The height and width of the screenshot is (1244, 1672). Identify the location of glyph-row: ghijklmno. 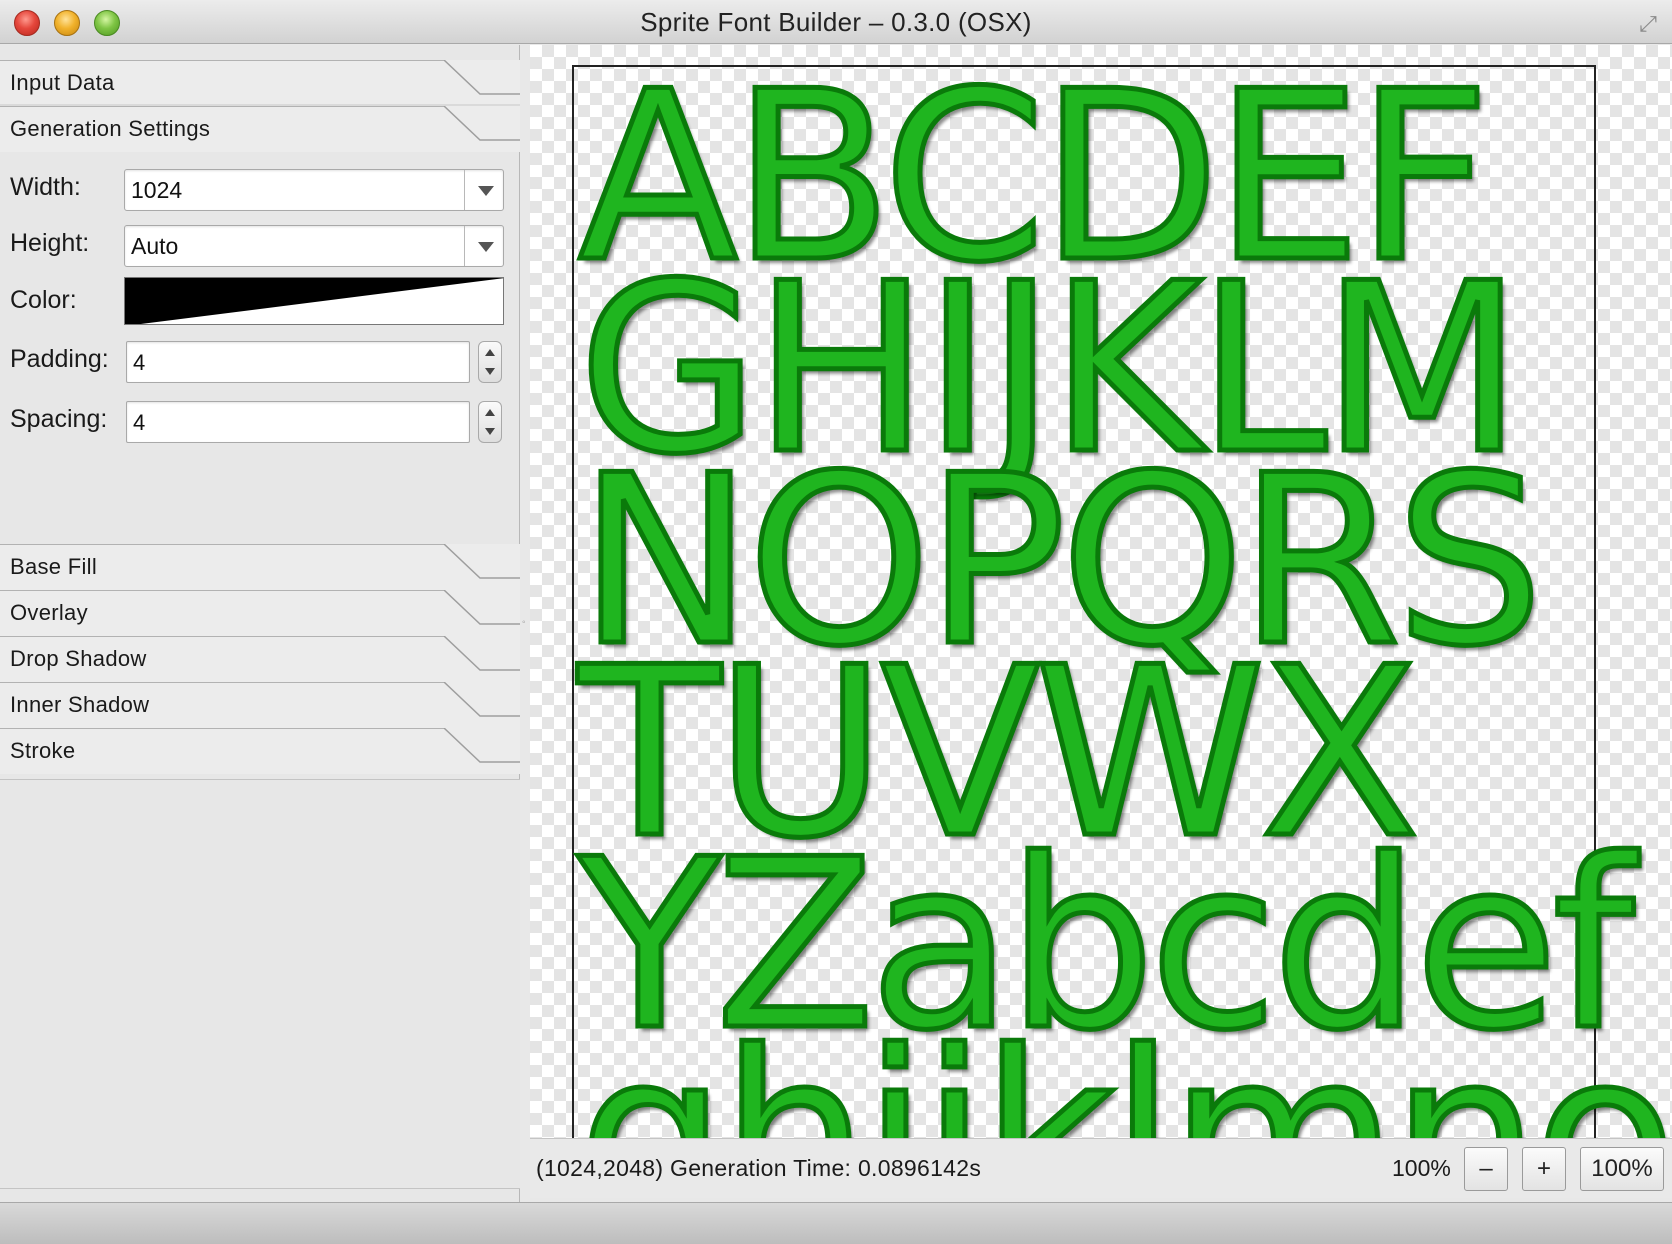
(1124, 1070).